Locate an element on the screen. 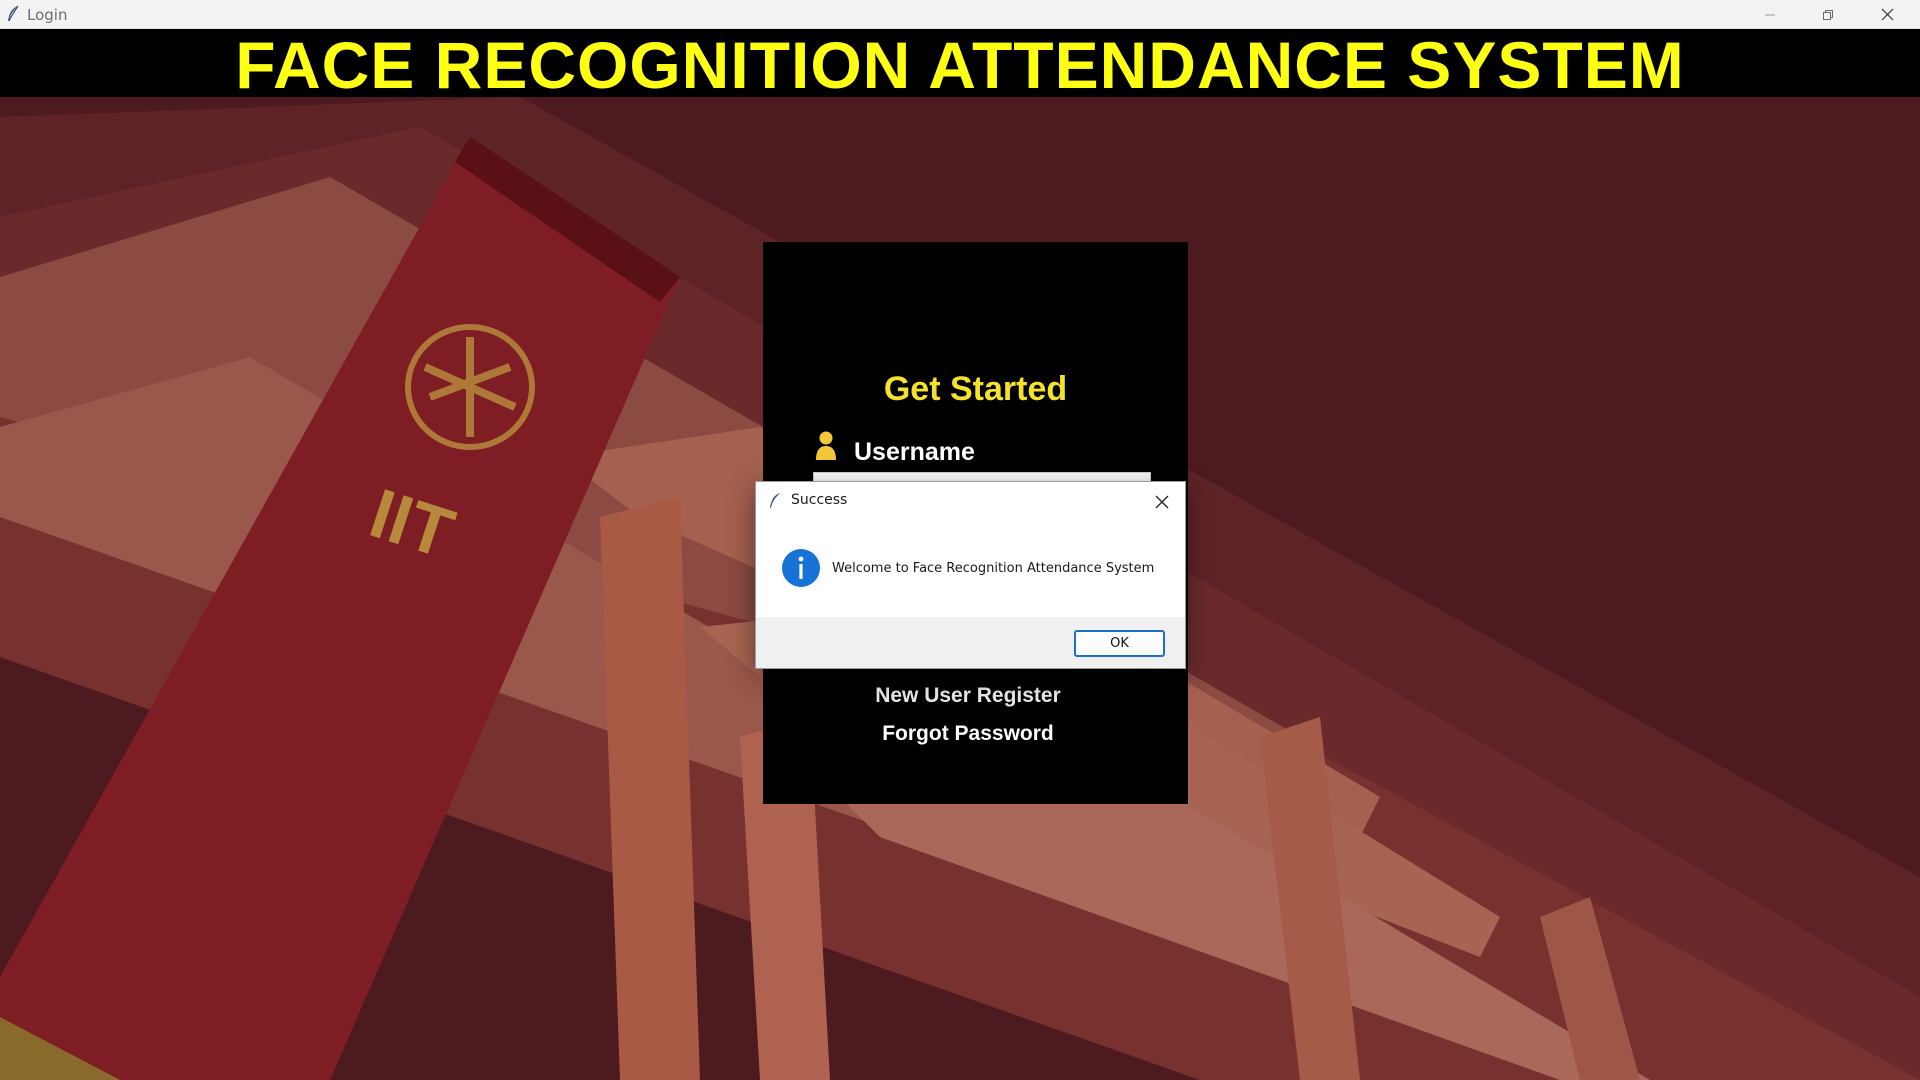 This screenshot has height=1080, width=1920. window-title: Login is located at coordinates (47, 15).